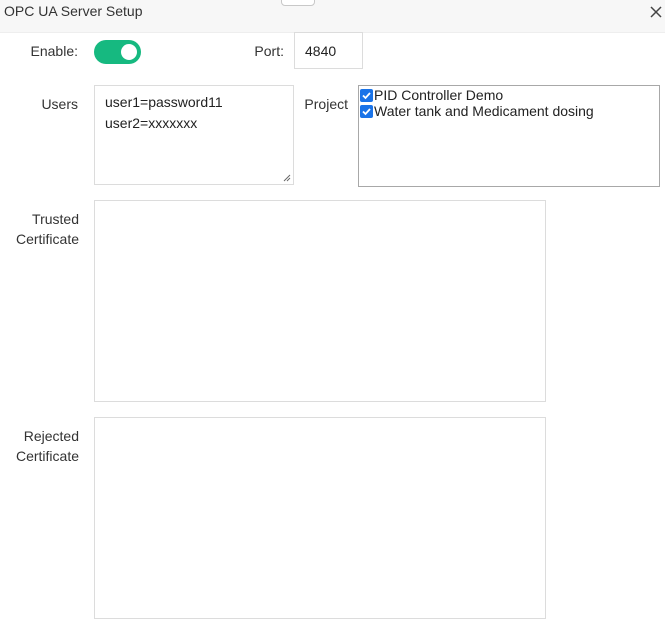  I want to click on project-item-label: Water tank and Medicament dosing, so click(484, 111).